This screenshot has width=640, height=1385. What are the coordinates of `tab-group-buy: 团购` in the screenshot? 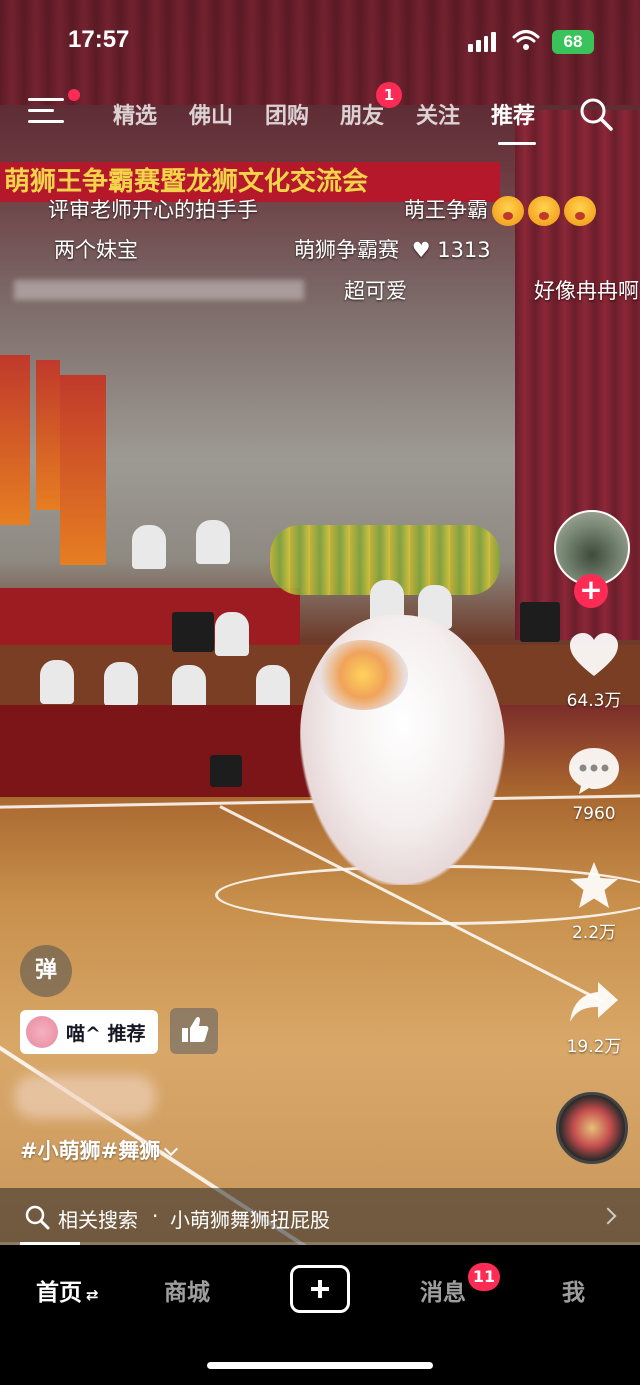 It's located at (287, 114).